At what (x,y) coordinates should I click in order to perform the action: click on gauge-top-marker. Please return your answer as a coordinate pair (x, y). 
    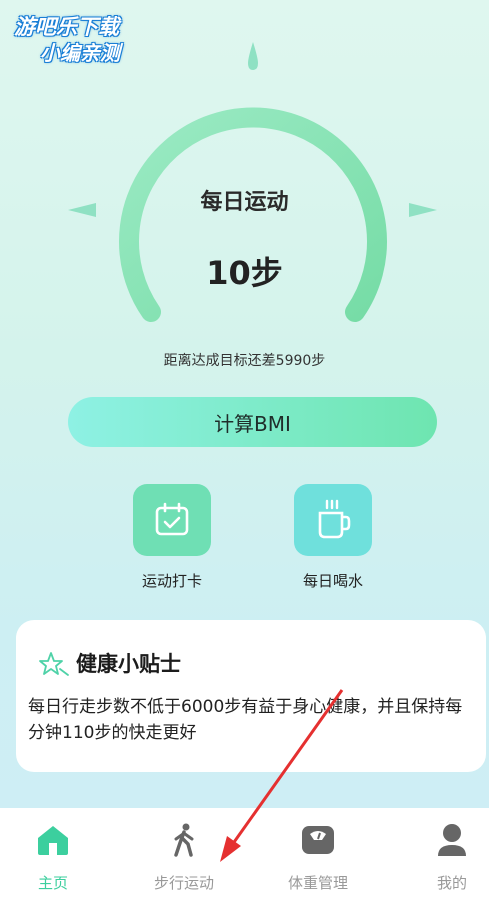
    Looking at the image, I should click on (253, 56).